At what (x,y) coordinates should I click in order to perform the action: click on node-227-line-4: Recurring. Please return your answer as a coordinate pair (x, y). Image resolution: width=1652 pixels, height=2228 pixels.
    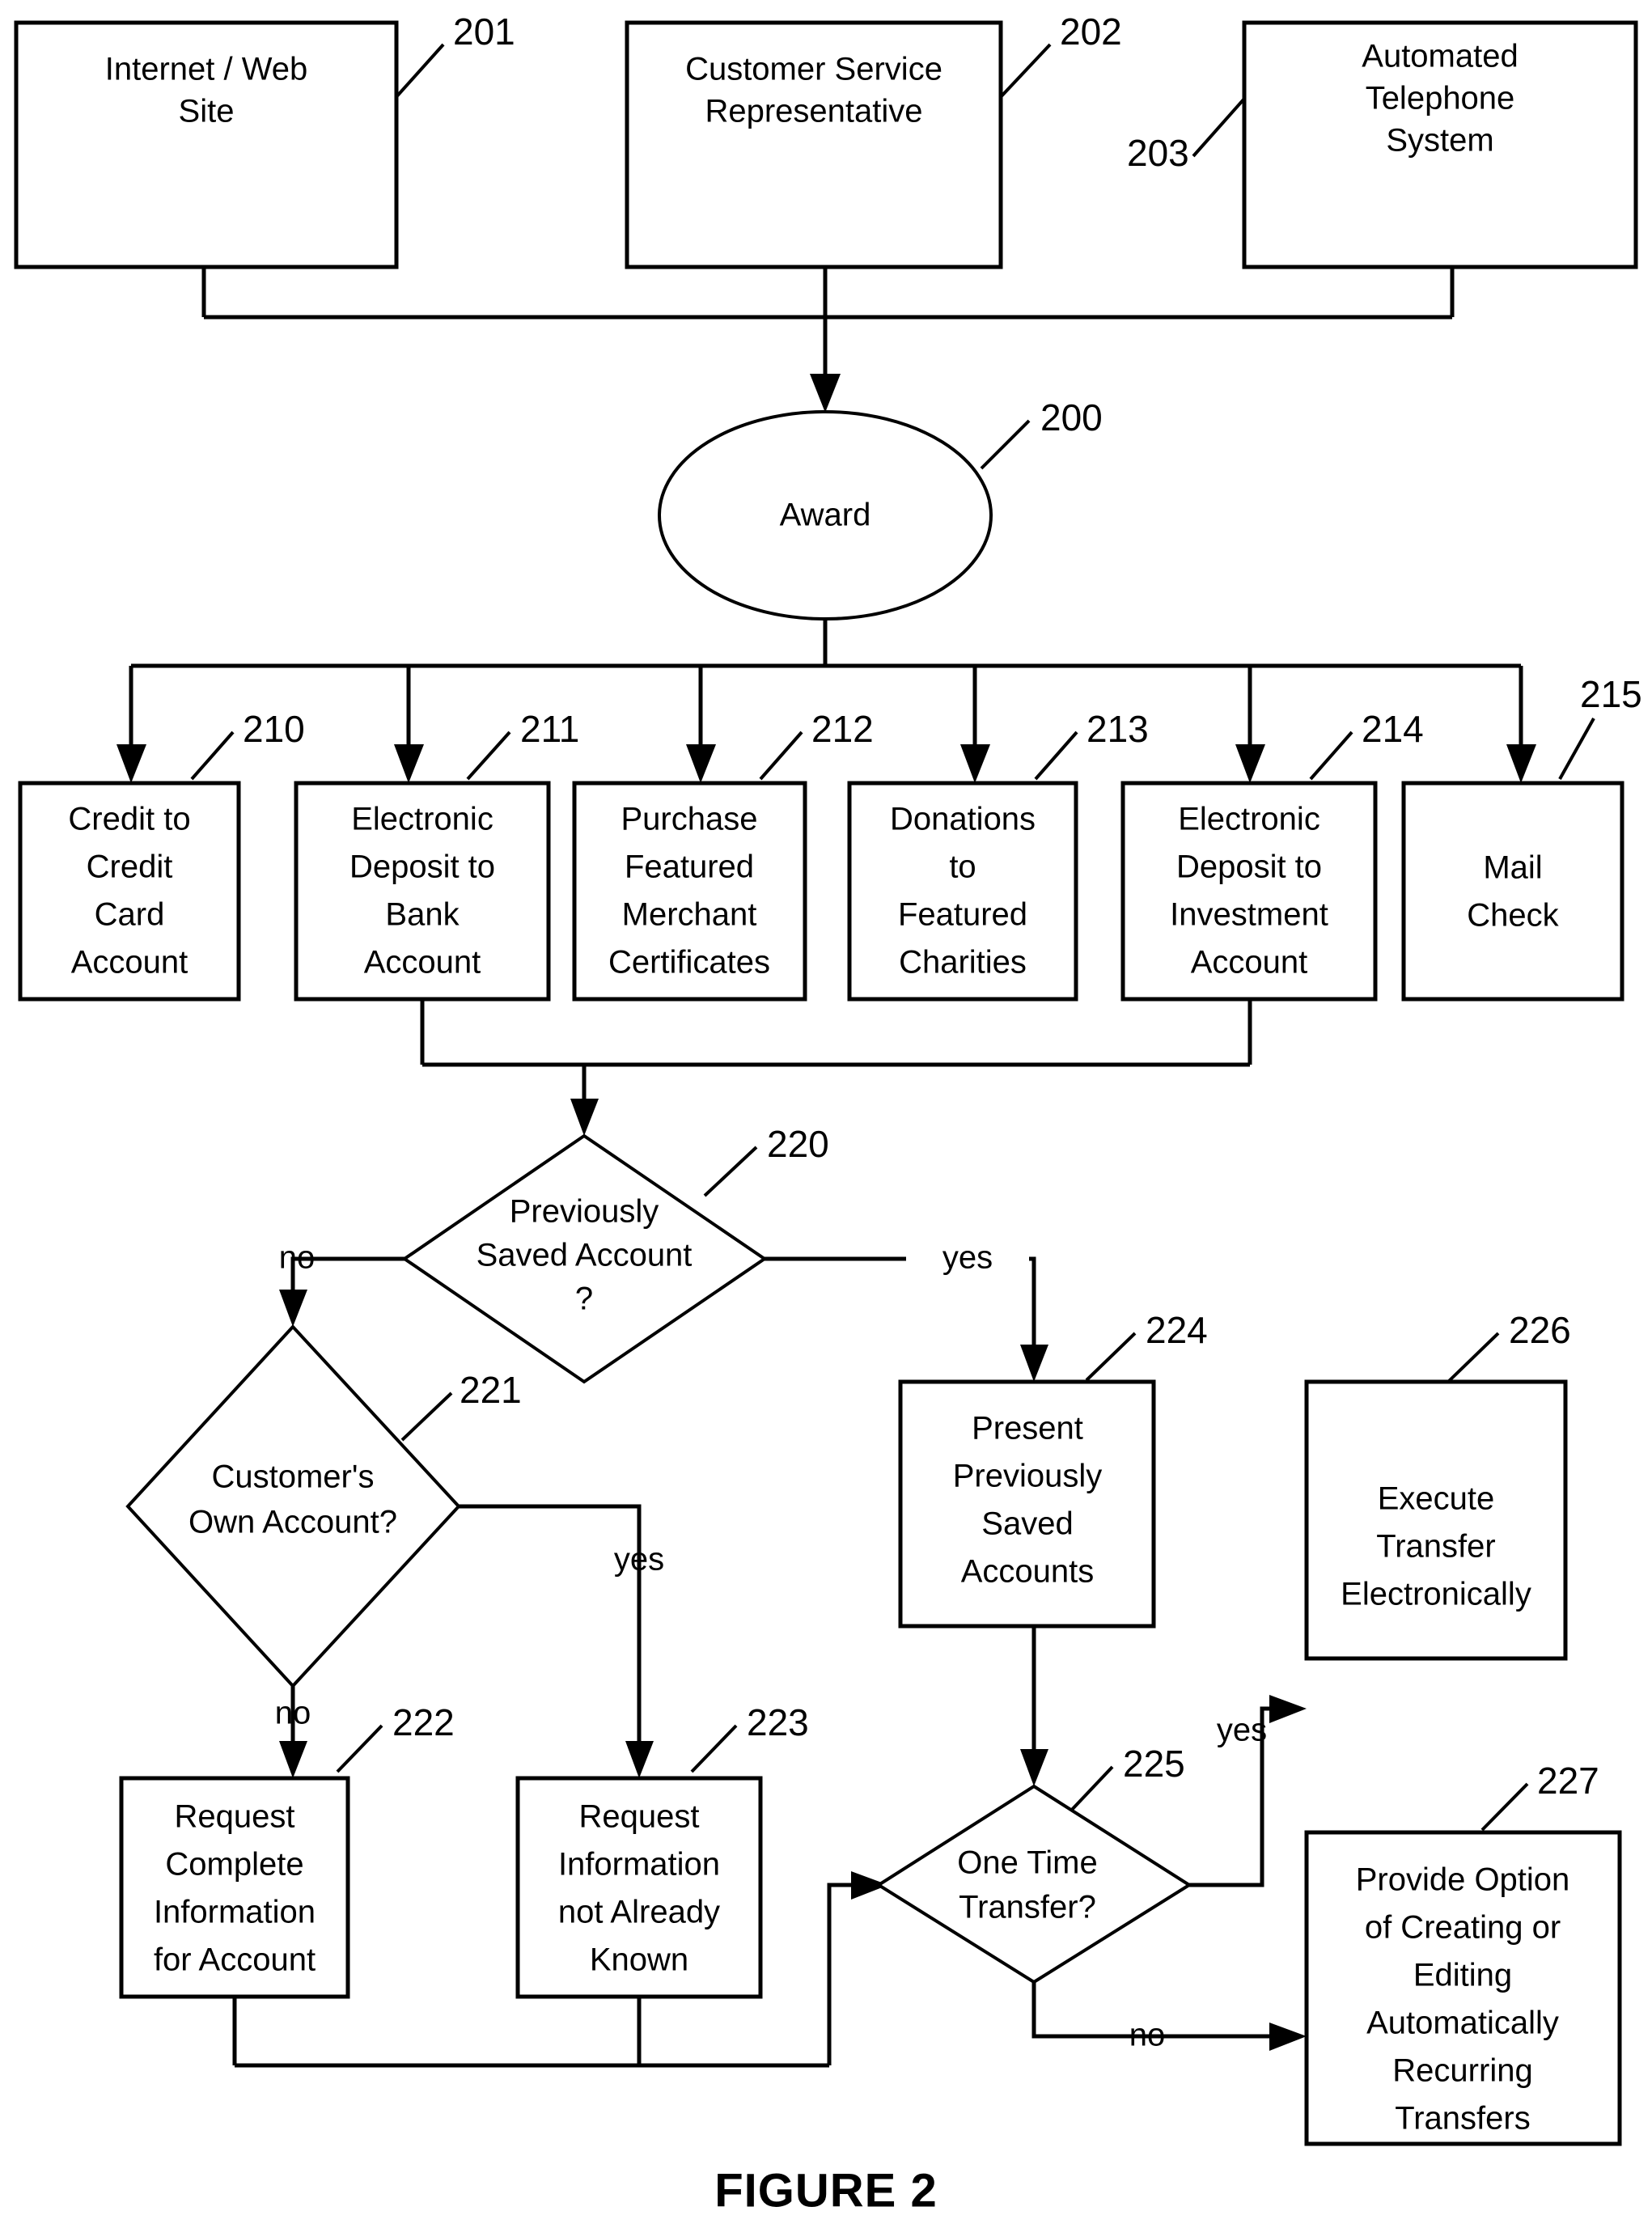
    Looking at the image, I should click on (1462, 2071).